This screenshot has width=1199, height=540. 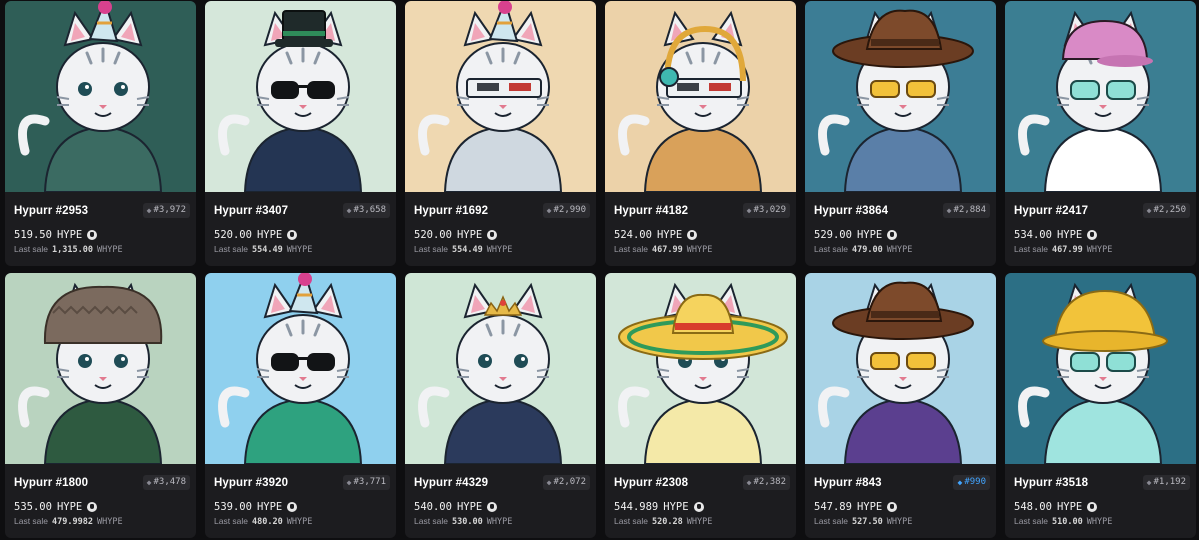 I want to click on price-value: 540.00, so click(x=433, y=507).